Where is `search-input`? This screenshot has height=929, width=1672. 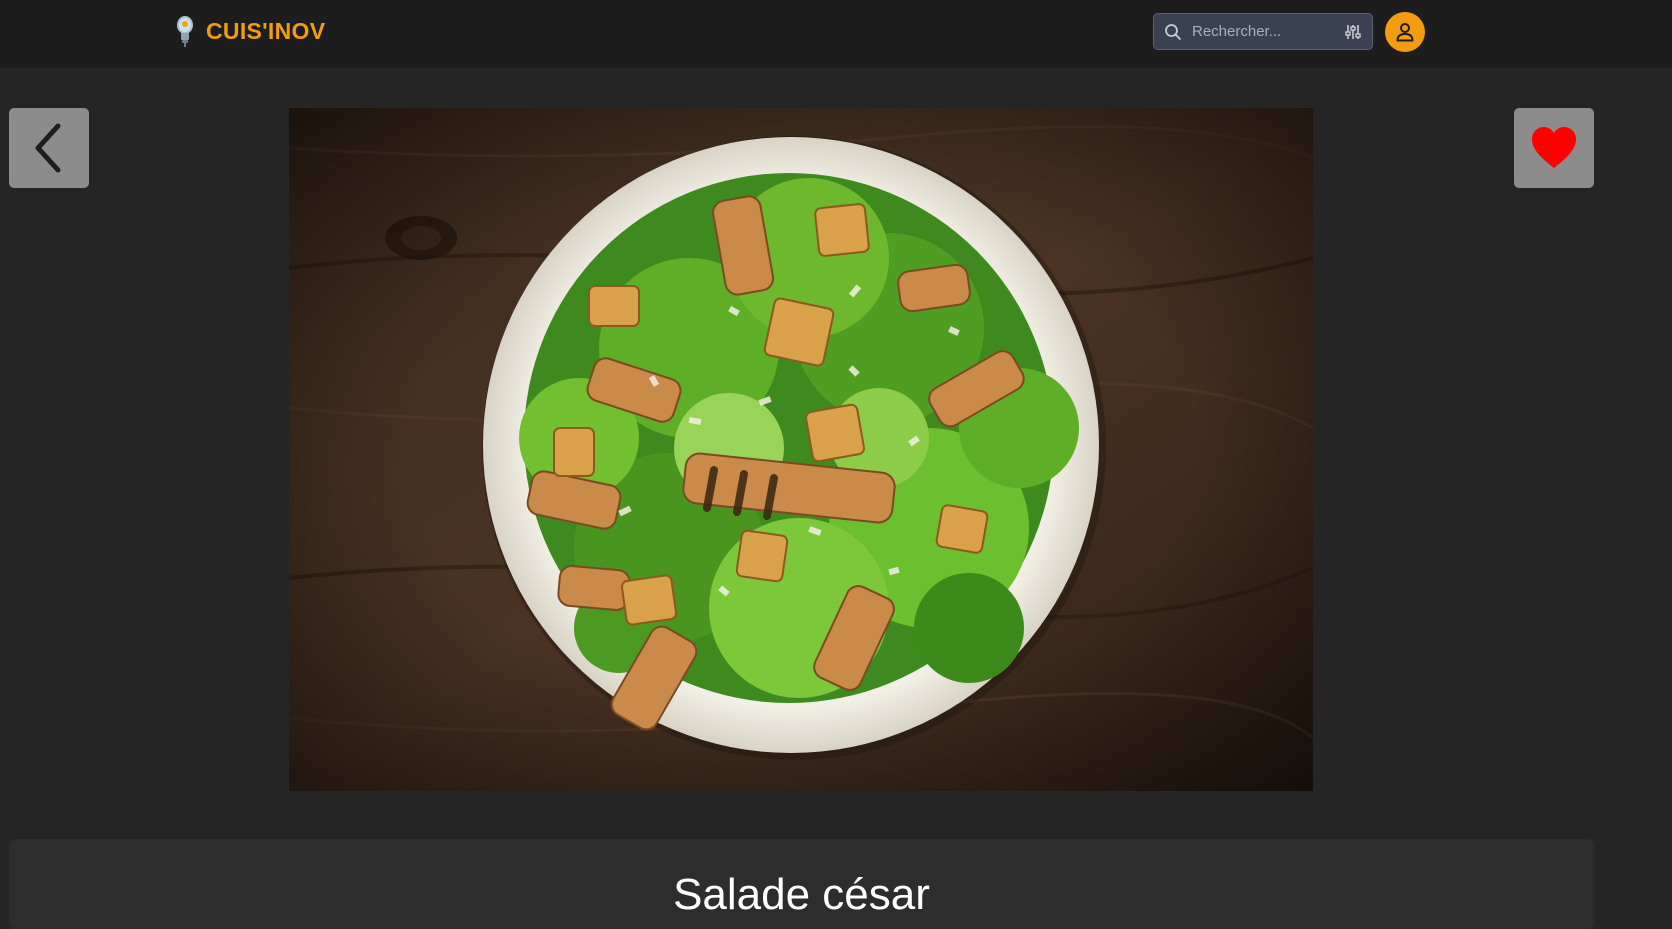
search-input is located at coordinates (1262, 31).